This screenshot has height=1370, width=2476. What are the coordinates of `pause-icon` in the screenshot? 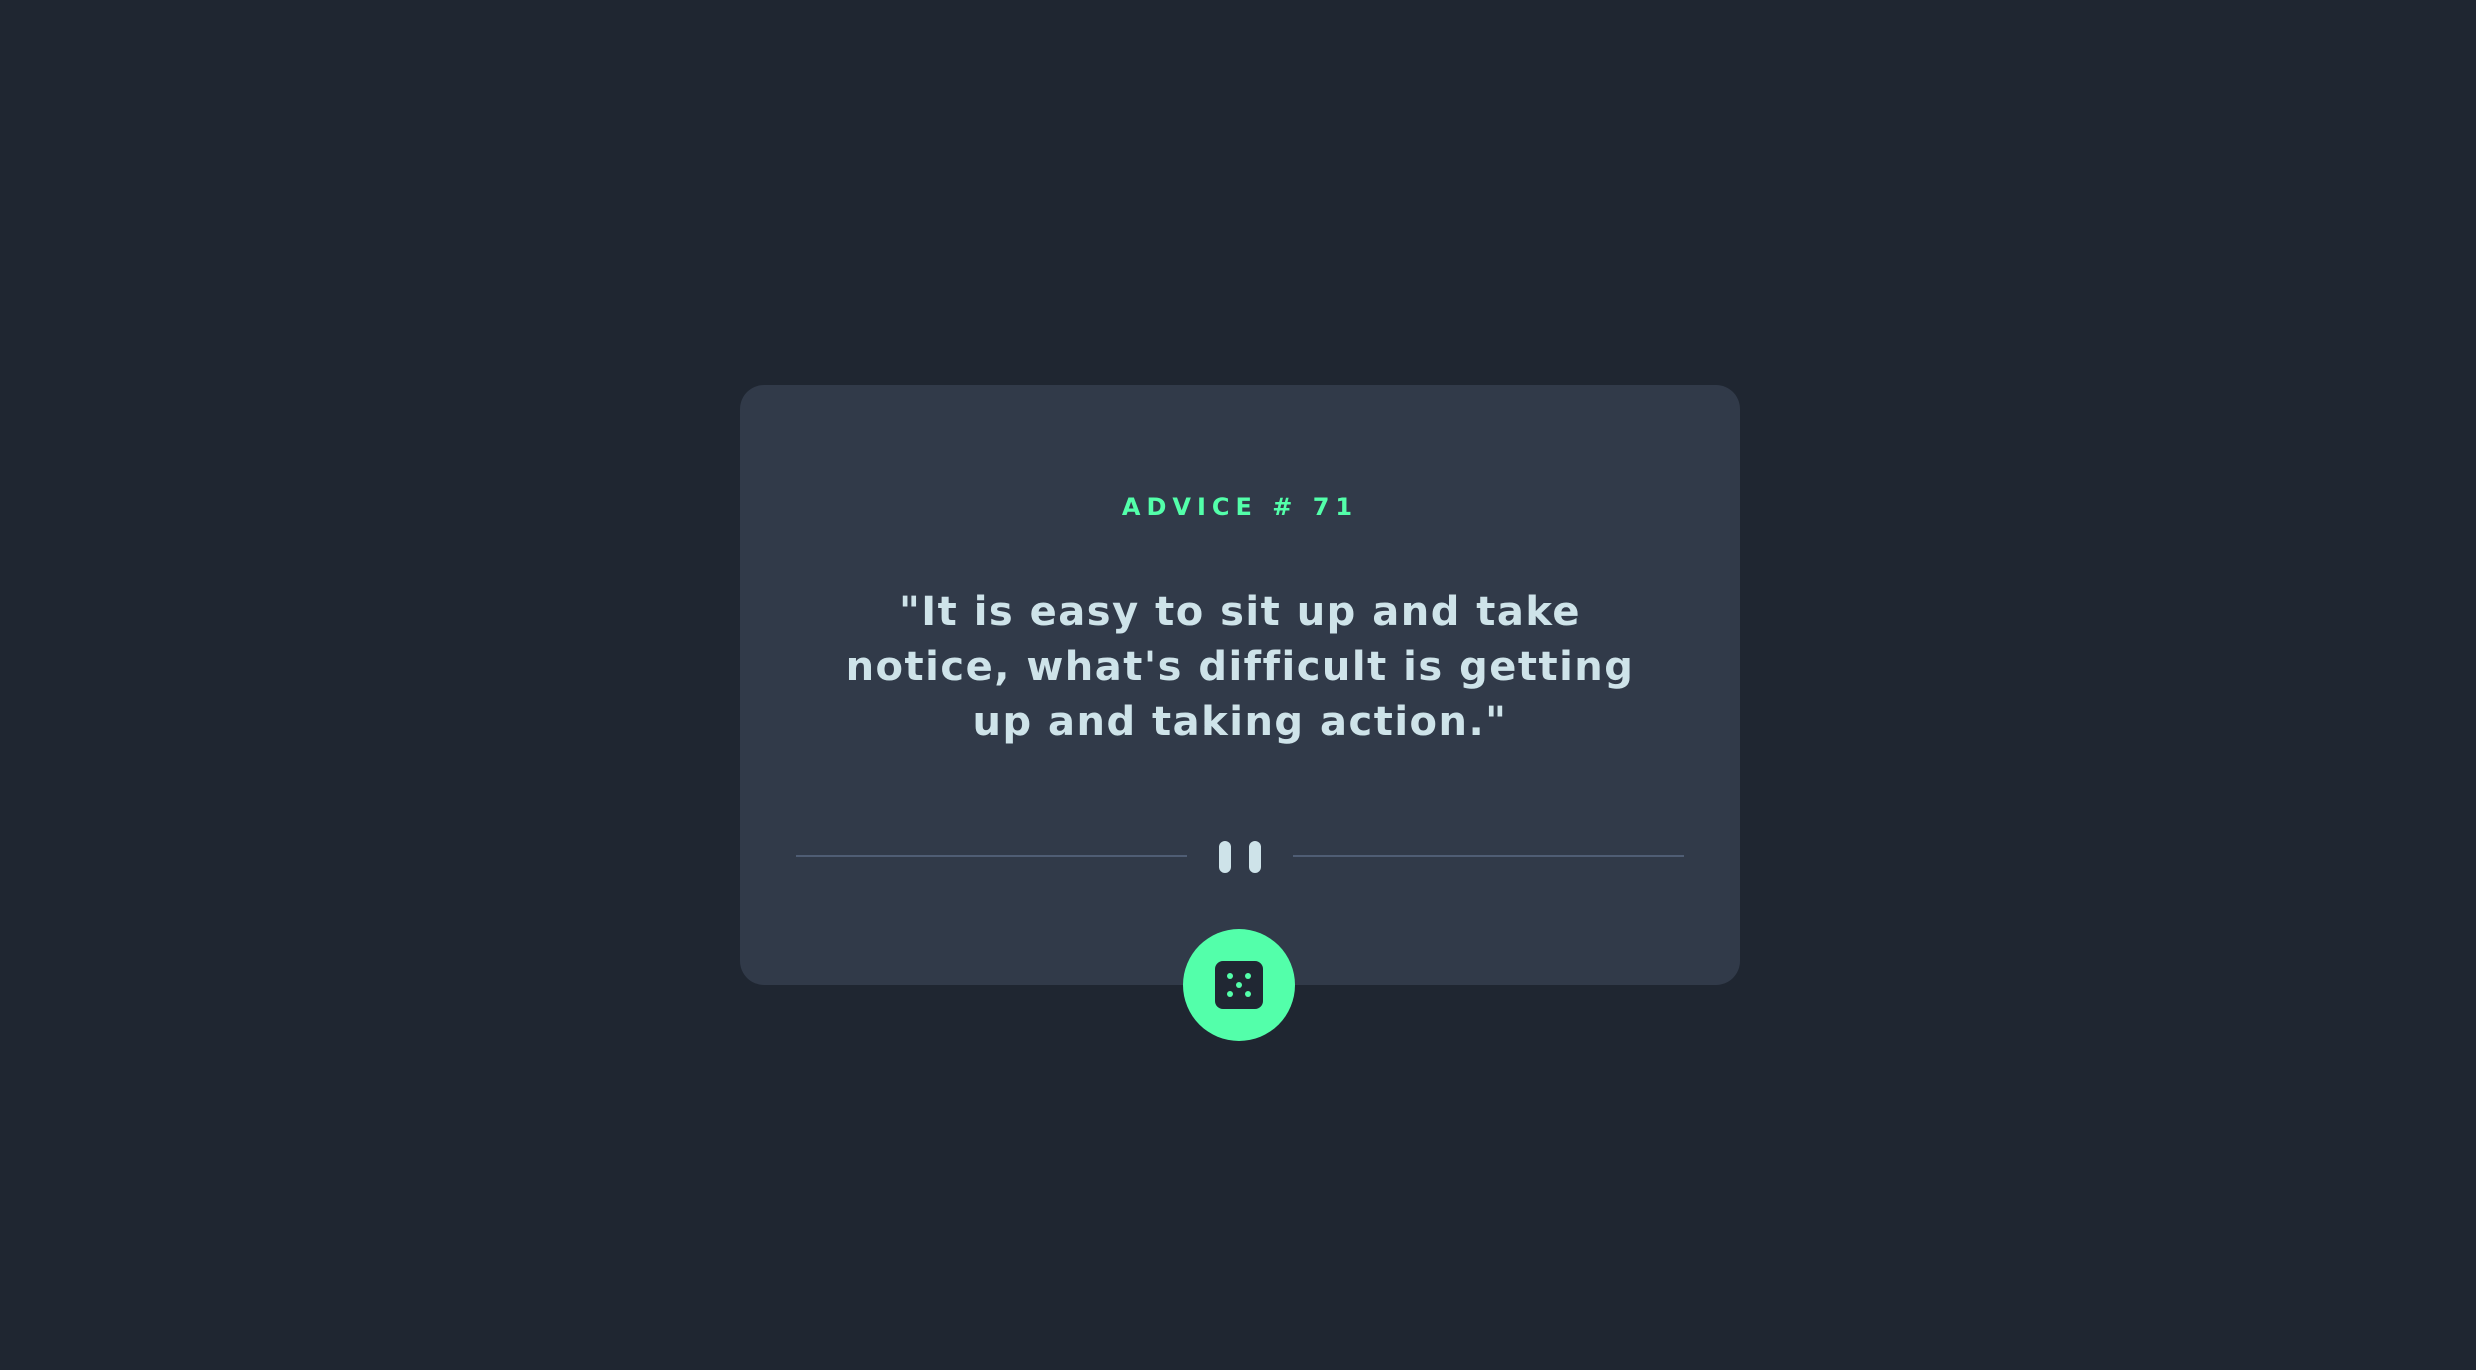 It's located at (1240, 857).